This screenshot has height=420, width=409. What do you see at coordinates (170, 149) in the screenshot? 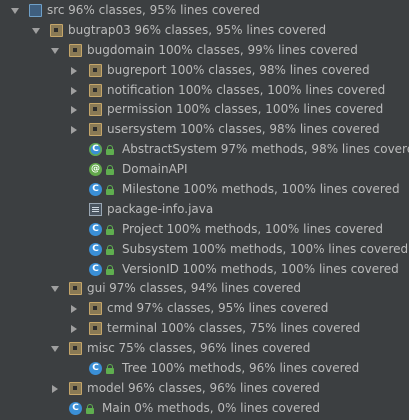
I see `node-name: AbstractSystem` at bounding box center [170, 149].